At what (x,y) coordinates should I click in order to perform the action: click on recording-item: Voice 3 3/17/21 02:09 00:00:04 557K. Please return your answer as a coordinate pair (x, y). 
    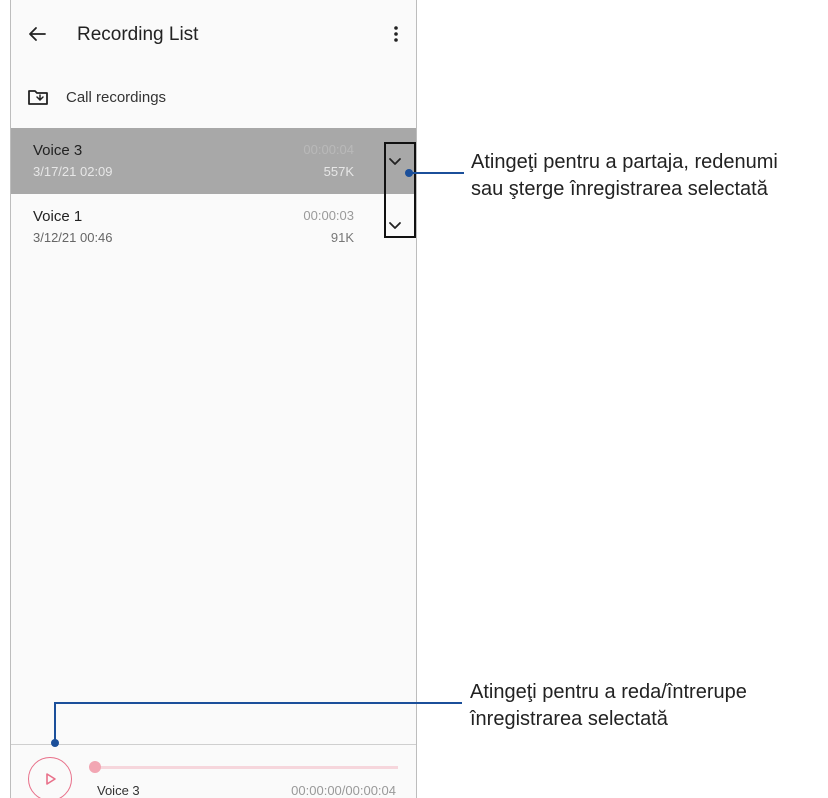
    Looking at the image, I should click on (213, 161).